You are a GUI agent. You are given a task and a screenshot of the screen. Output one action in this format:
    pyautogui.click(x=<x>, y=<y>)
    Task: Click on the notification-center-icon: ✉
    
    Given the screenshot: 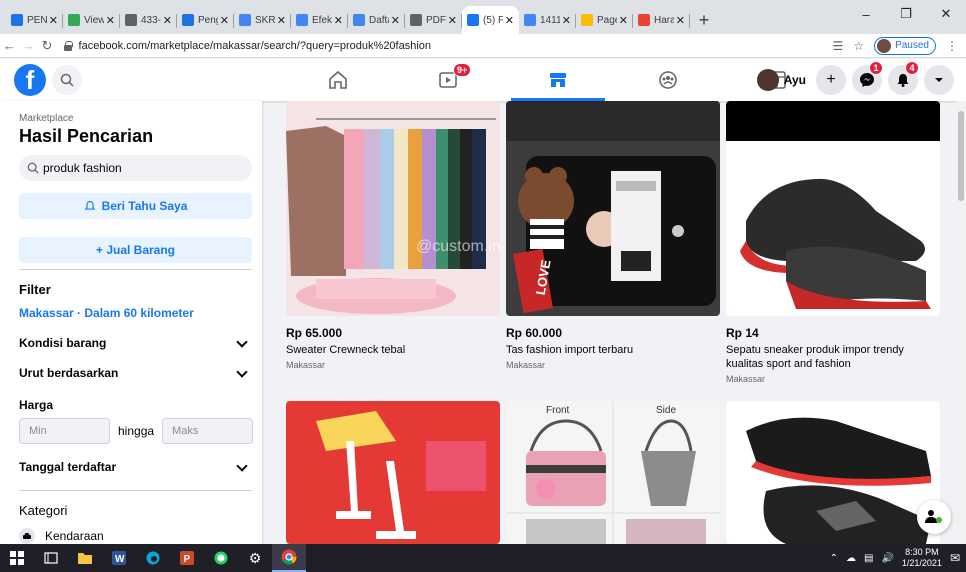 What is the action you would take?
    pyautogui.click(x=955, y=558)
    